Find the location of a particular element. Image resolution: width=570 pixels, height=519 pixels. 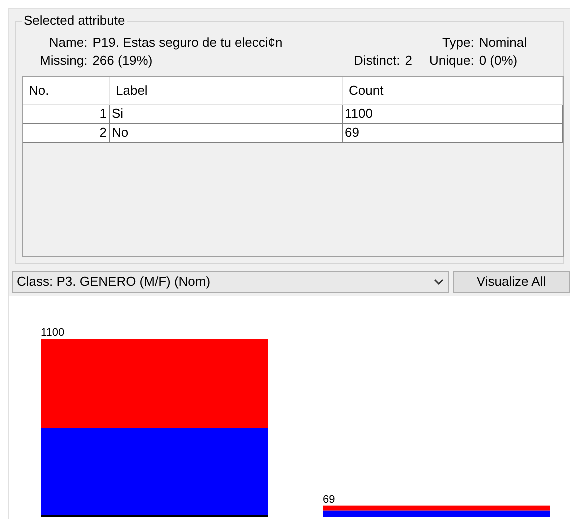

field-label: Name: is located at coordinates (68, 43).